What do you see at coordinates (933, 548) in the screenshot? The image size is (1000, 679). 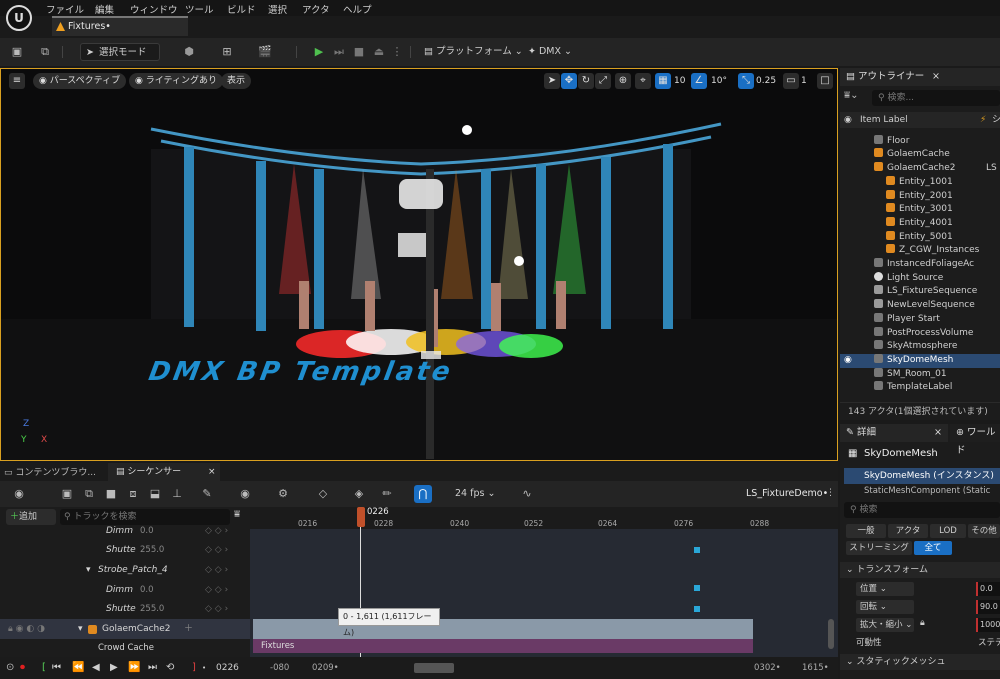 I see `filter-all: 全て` at bounding box center [933, 548].